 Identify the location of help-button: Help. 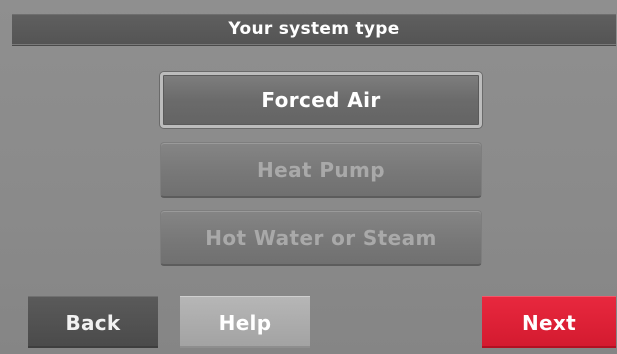
(245, 322).